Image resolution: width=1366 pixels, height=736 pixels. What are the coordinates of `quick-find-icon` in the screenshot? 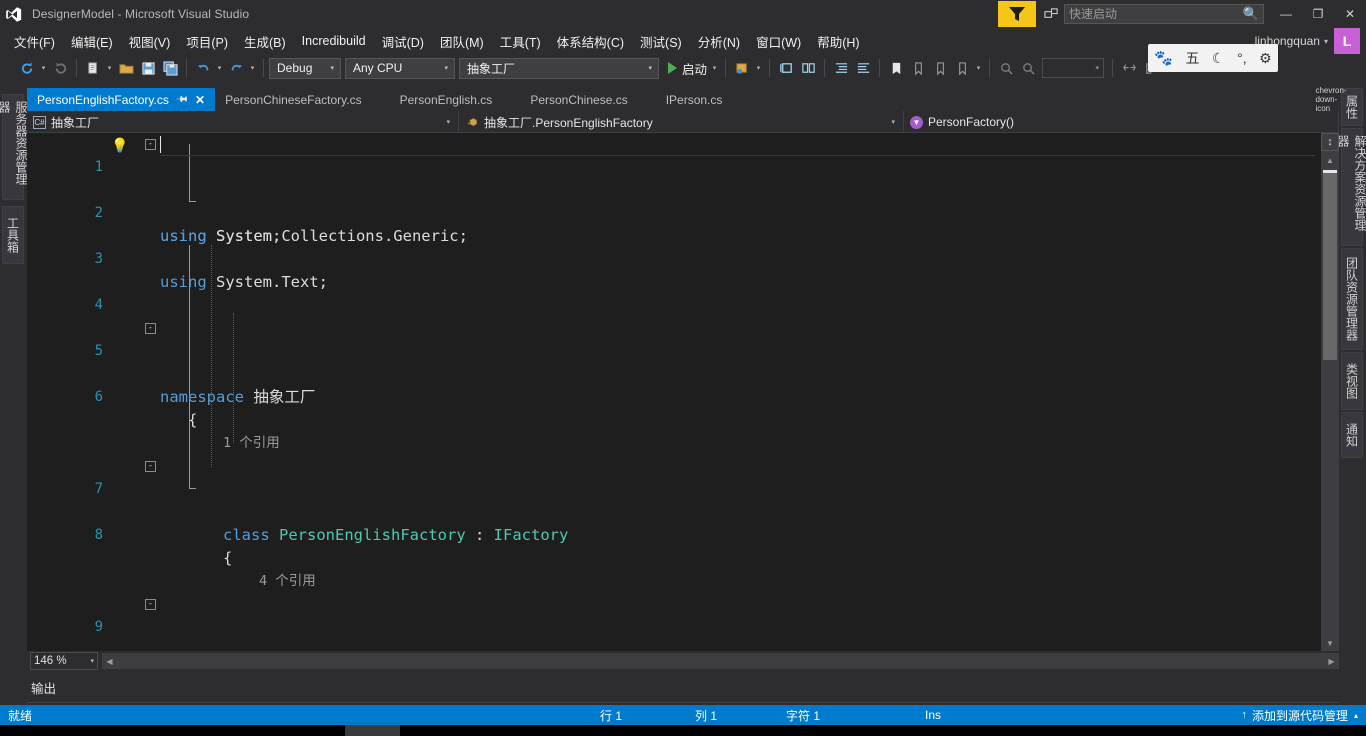 It's located at (1028, 68).